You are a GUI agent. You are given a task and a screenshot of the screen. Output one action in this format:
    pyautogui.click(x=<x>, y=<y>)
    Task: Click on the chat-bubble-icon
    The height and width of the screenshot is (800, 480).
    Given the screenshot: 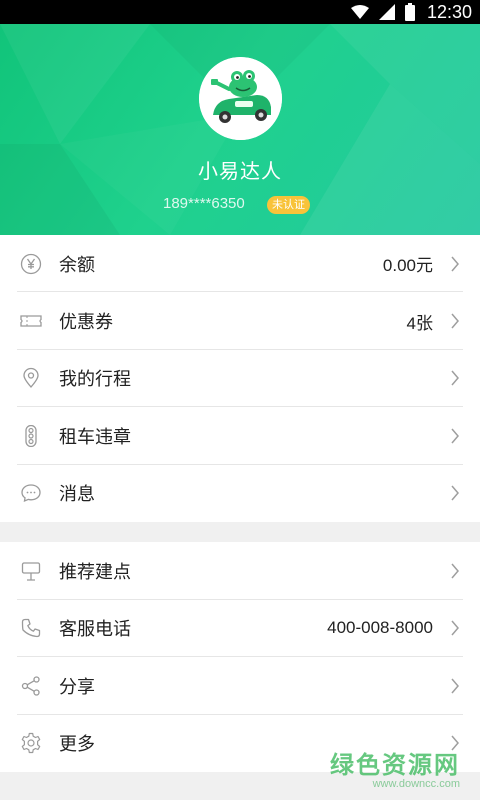 What is the action you would take?
    pyautogui.click(x=31, y=493)
    